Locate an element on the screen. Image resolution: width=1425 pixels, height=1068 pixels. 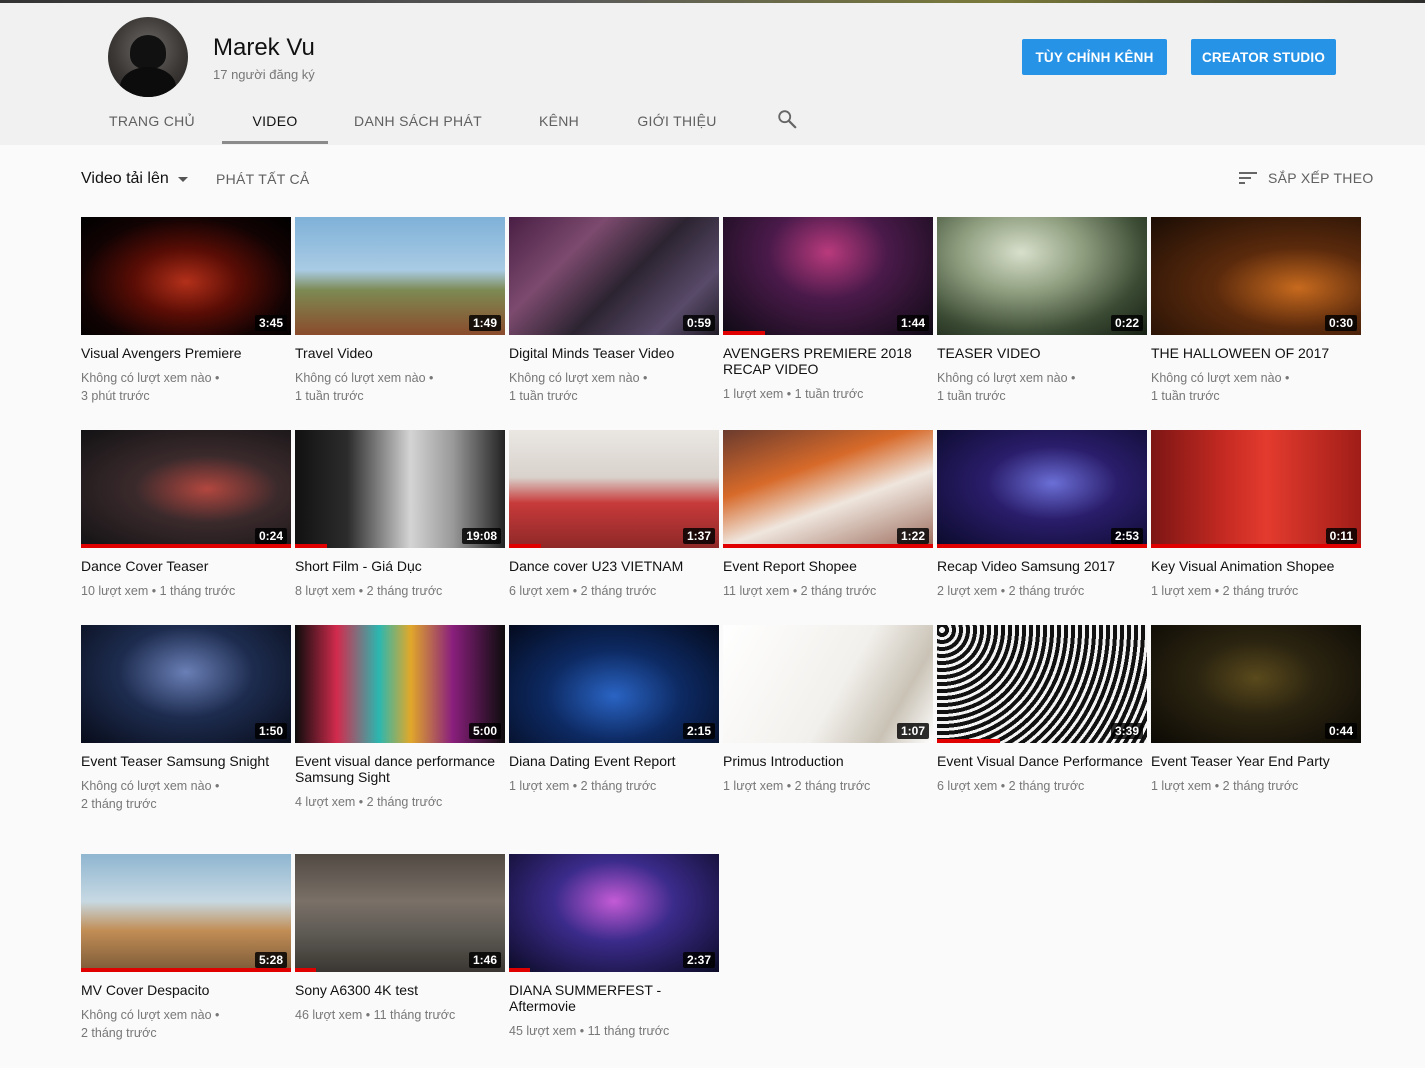
video-duration: 1:44 is located at coordinates (912, 323).